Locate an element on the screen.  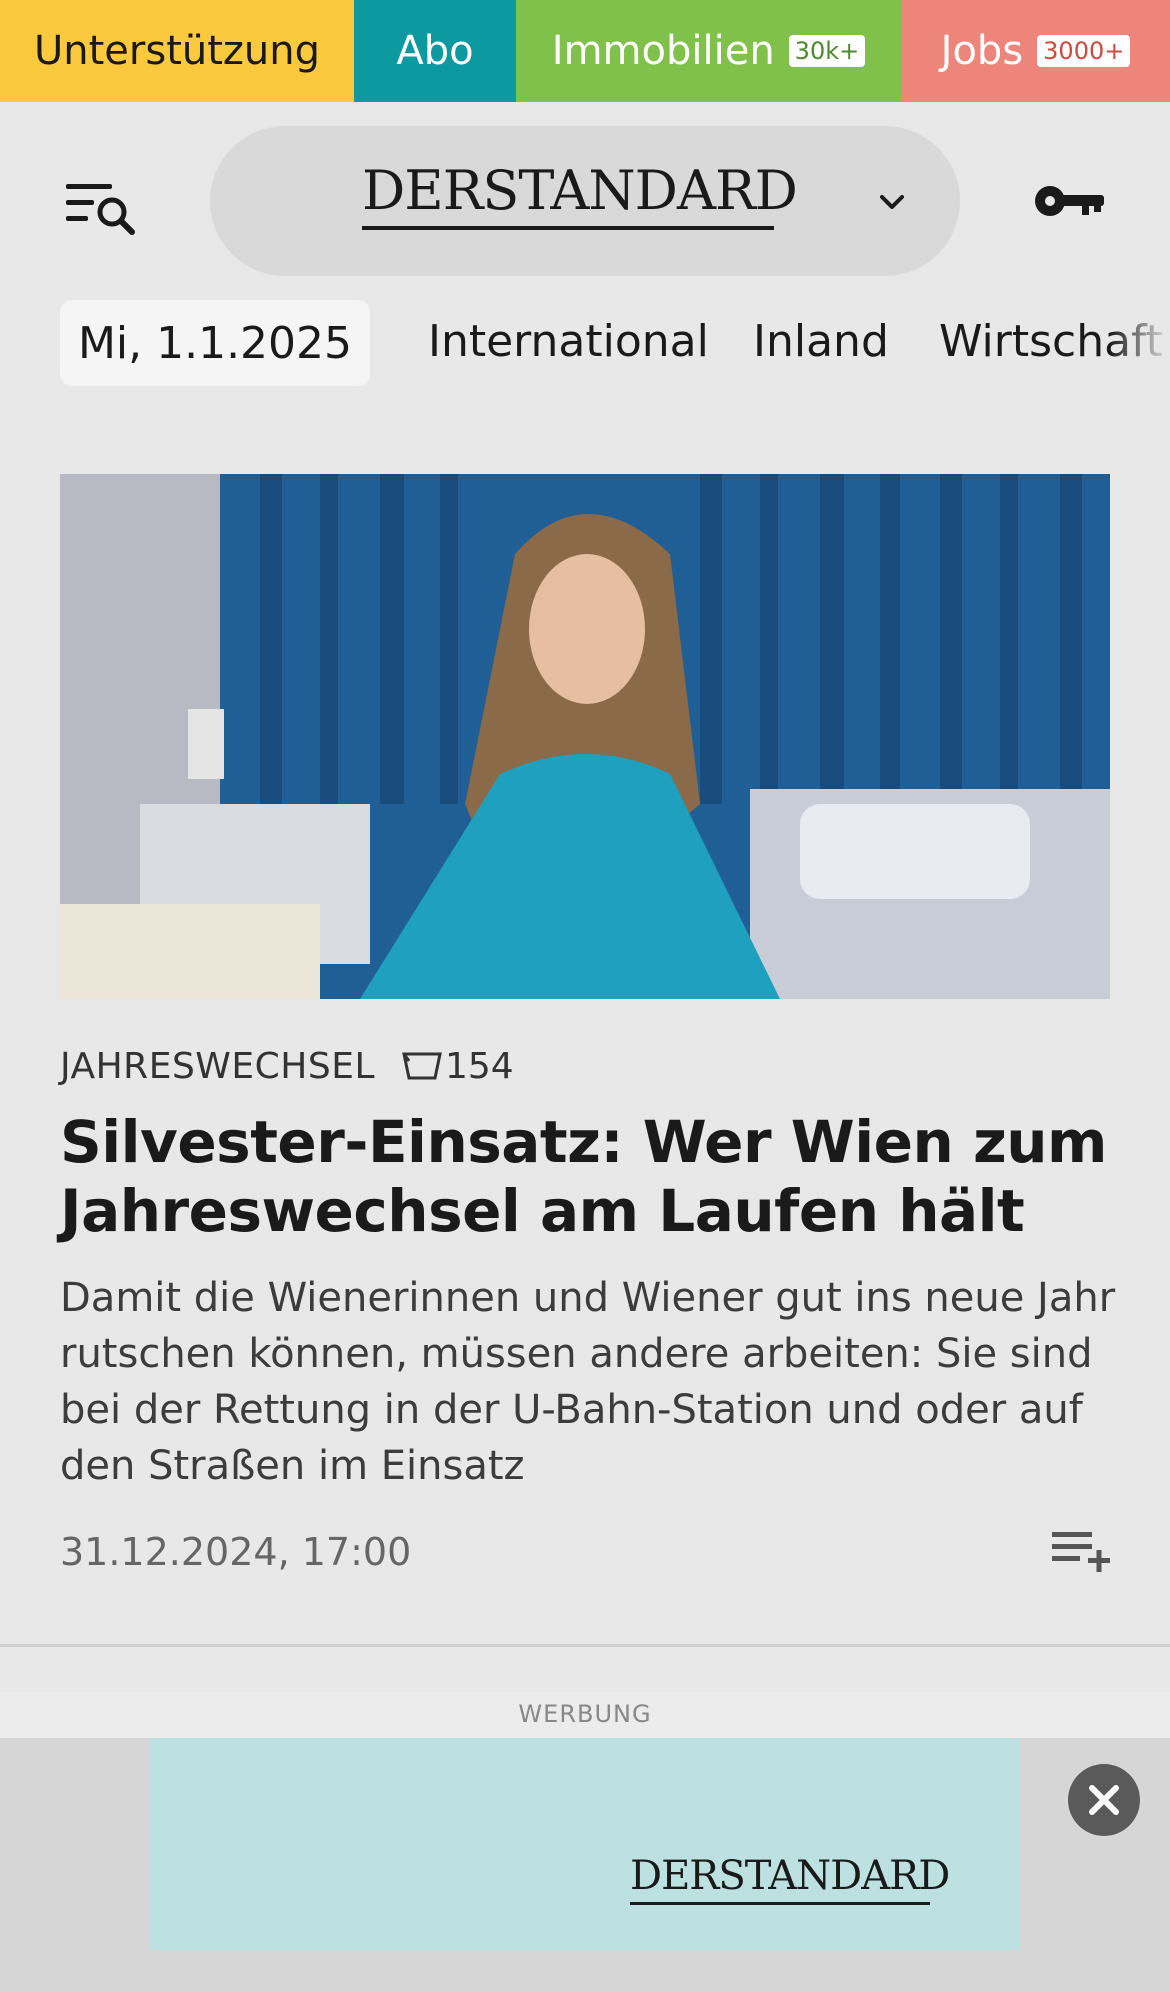
immobilien-link: Immobilien 30k+ is located at coordinates (708, 51).